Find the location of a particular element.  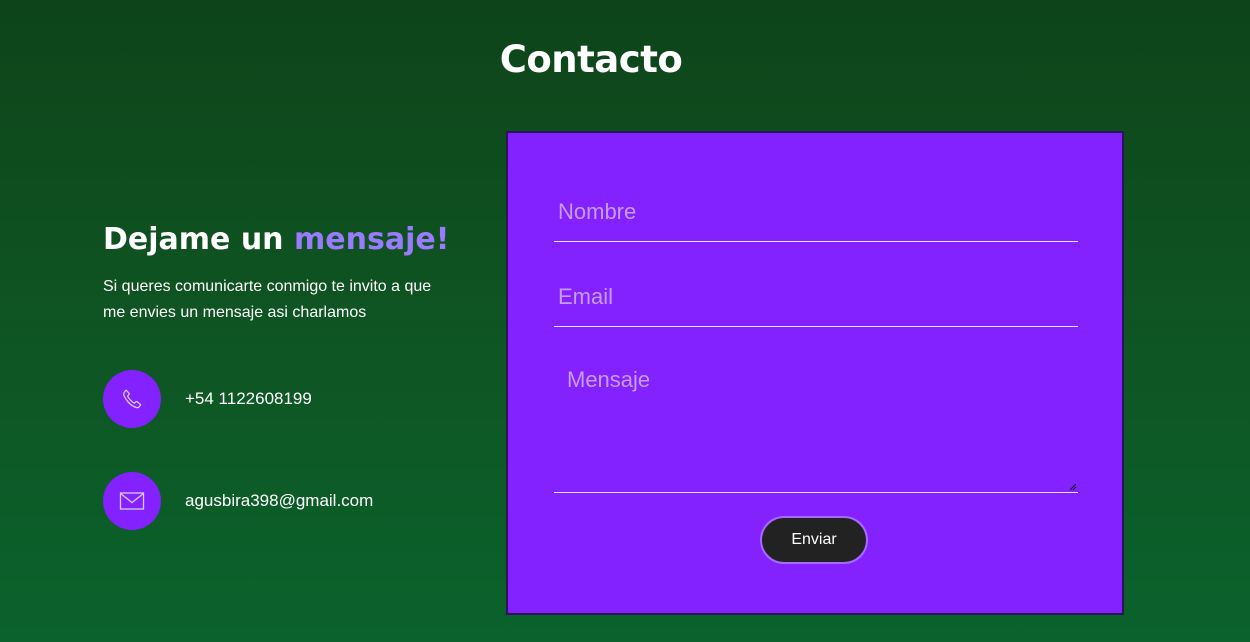

phone-icon is located at coordinates (132, 399).